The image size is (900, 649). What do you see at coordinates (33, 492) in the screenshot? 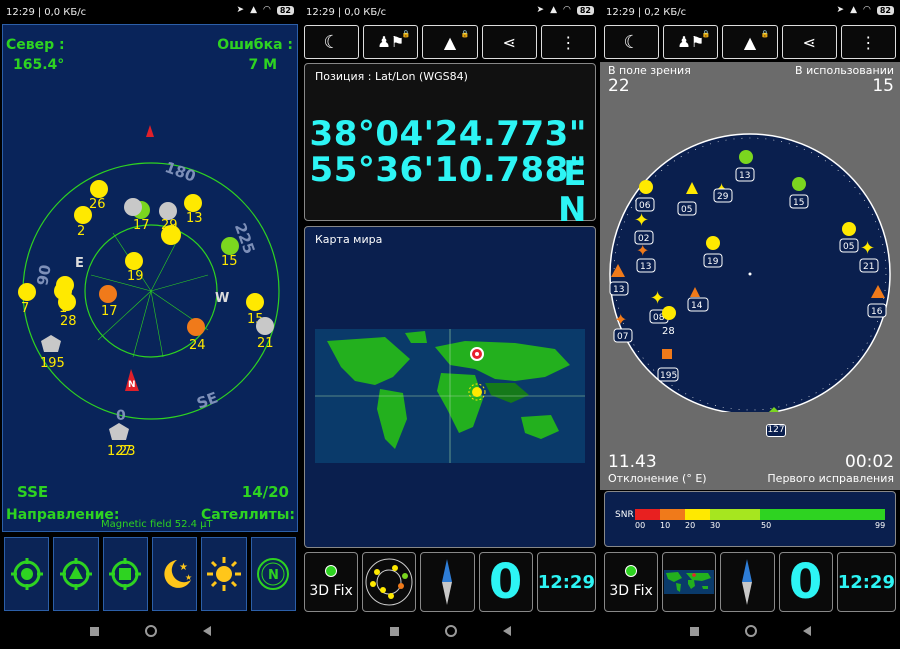
I see `direction-value: SSE` at bounding box center [33, 492].